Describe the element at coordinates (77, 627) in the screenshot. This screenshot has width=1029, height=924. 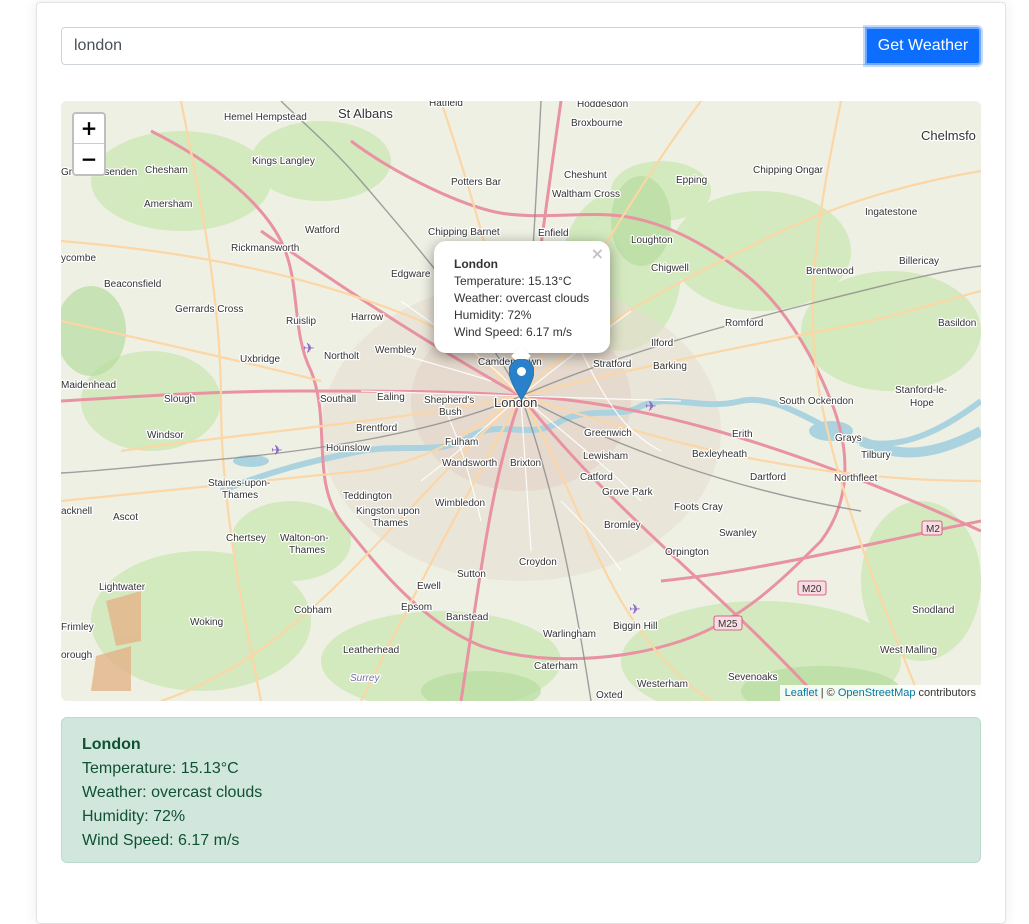
I see `svg-text: Frimley` at that location.